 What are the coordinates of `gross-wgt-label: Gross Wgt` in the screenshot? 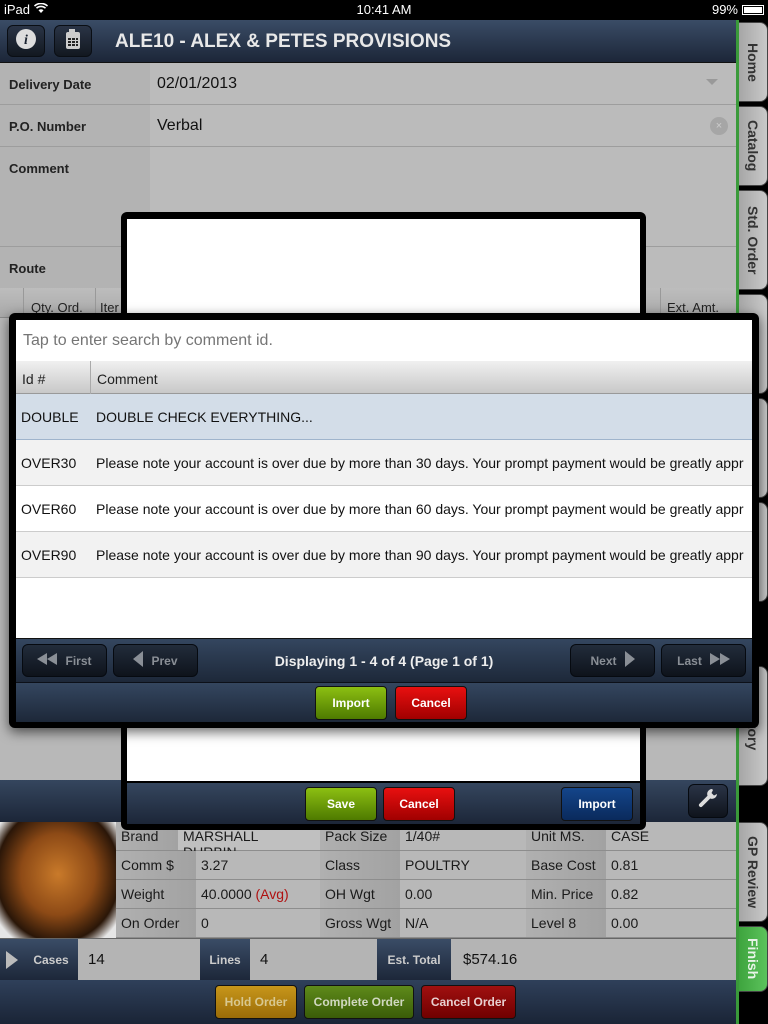 It's located at (360, 923).